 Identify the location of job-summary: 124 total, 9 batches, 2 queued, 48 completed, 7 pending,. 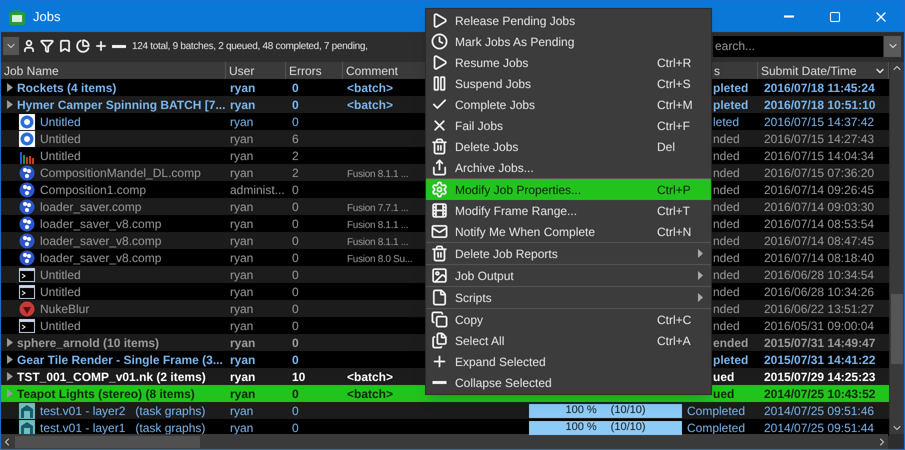
(250, 47).